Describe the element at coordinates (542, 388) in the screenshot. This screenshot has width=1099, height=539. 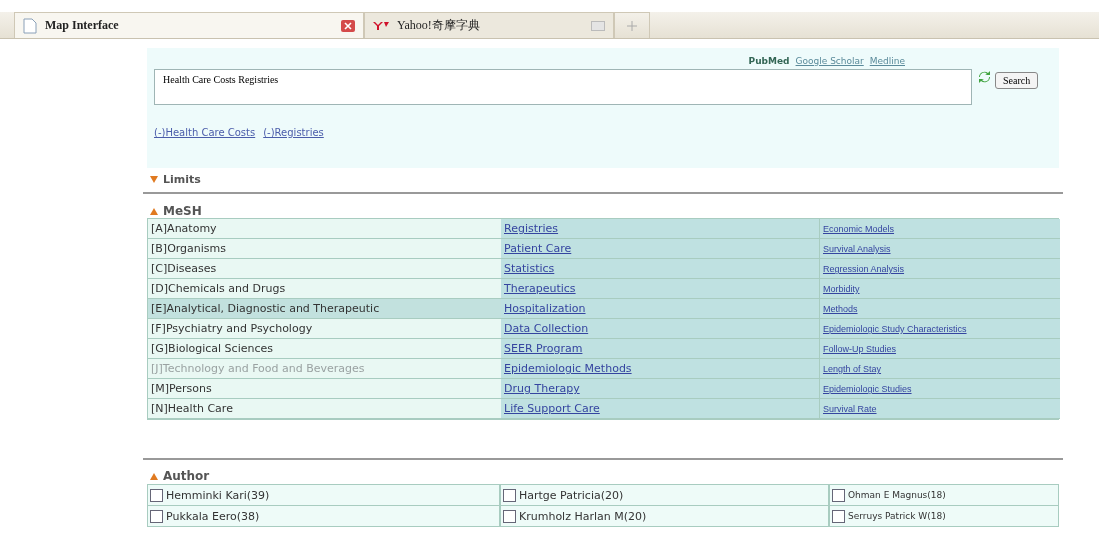
I see `term-link: Drug Therapy` at that location.